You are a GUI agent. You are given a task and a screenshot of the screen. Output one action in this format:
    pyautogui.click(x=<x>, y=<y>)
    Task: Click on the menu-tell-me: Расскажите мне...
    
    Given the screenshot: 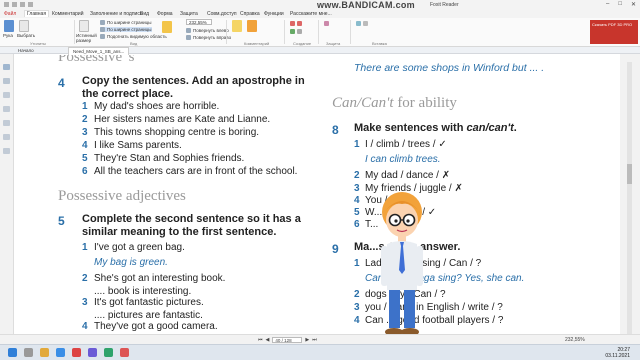 What is the action you would take?
    pyautogui.click(x=311, y=14)
    